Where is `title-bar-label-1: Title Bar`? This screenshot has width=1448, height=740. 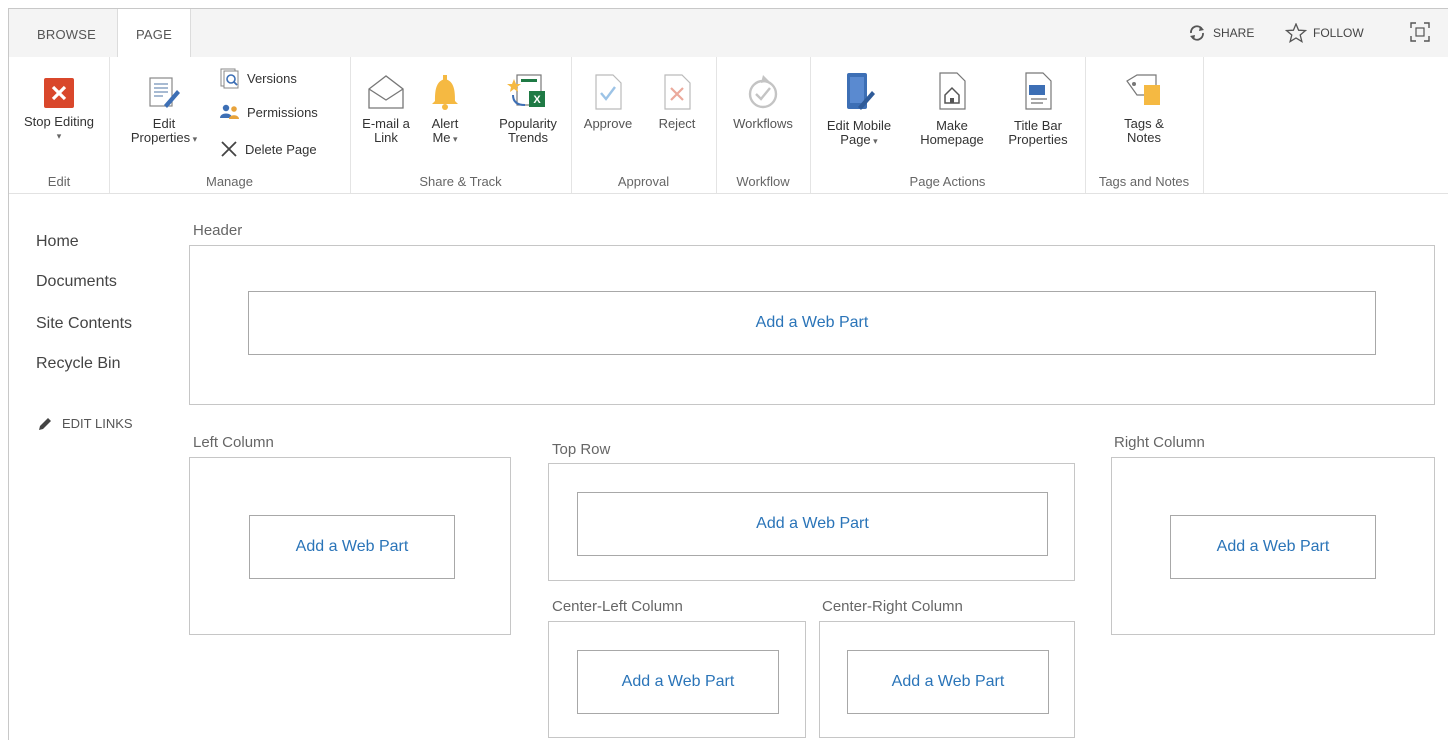 title-bar-label-1: Title Bar is located at coordinates (1038, 125).